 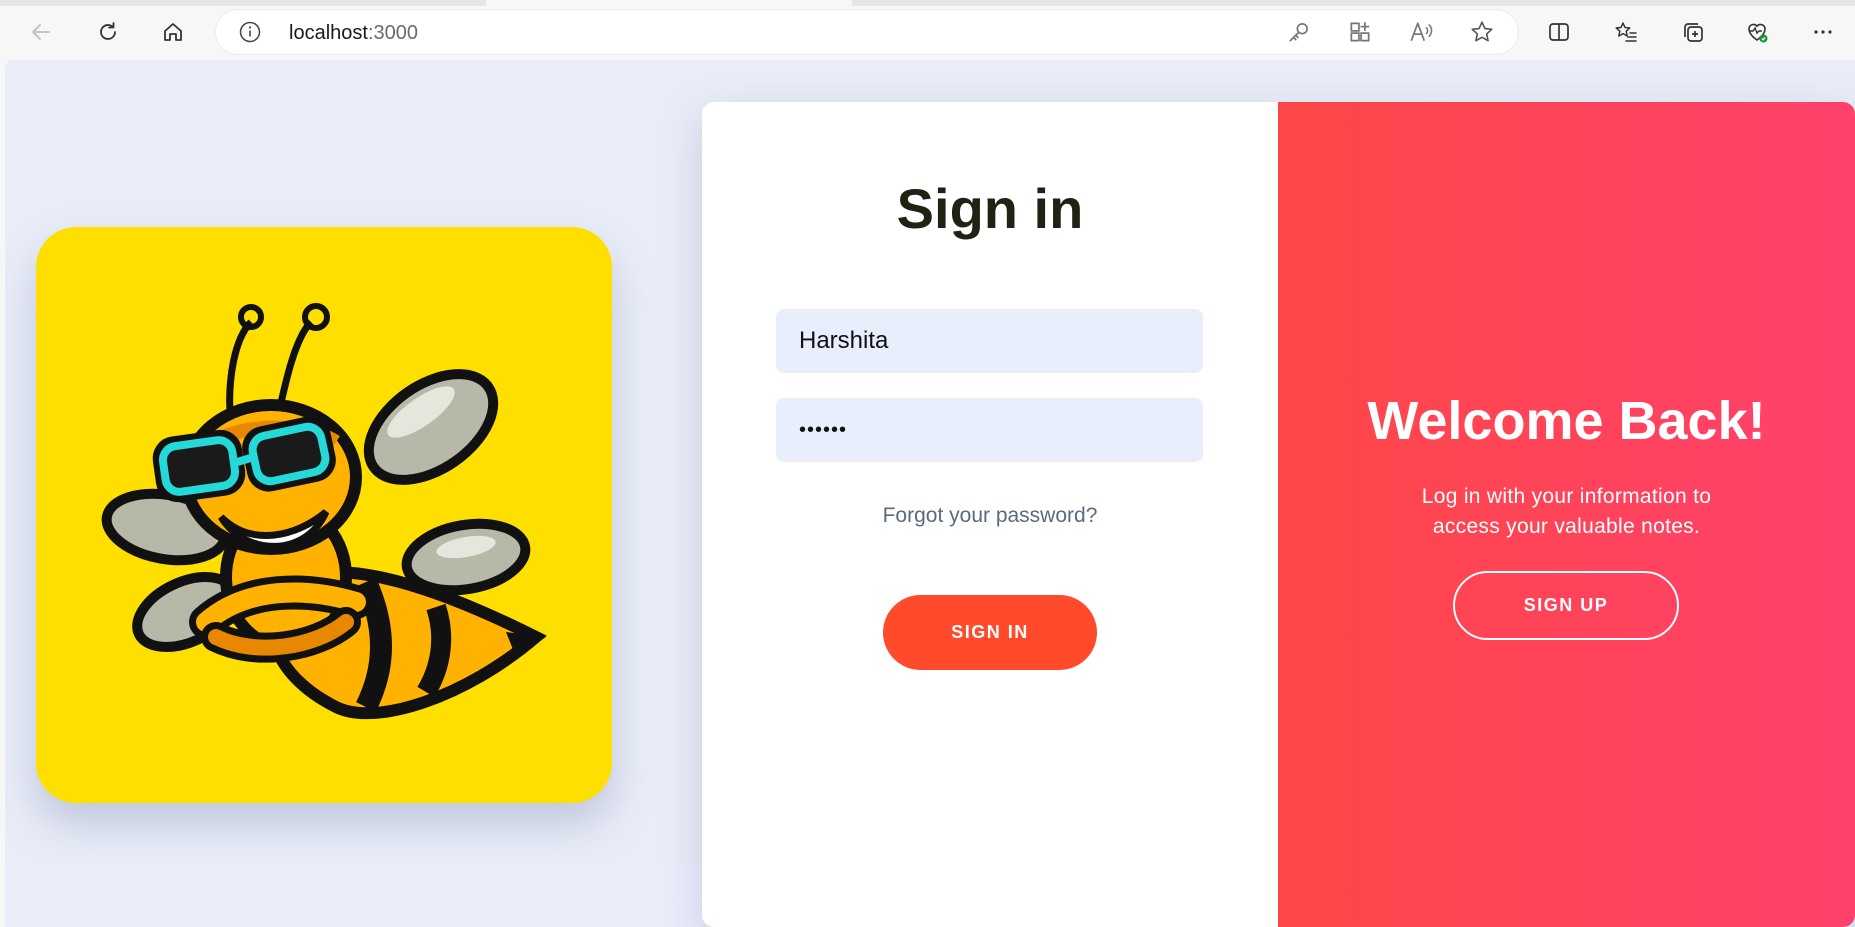 I want to click on home-button, so click(x=173, y=32).